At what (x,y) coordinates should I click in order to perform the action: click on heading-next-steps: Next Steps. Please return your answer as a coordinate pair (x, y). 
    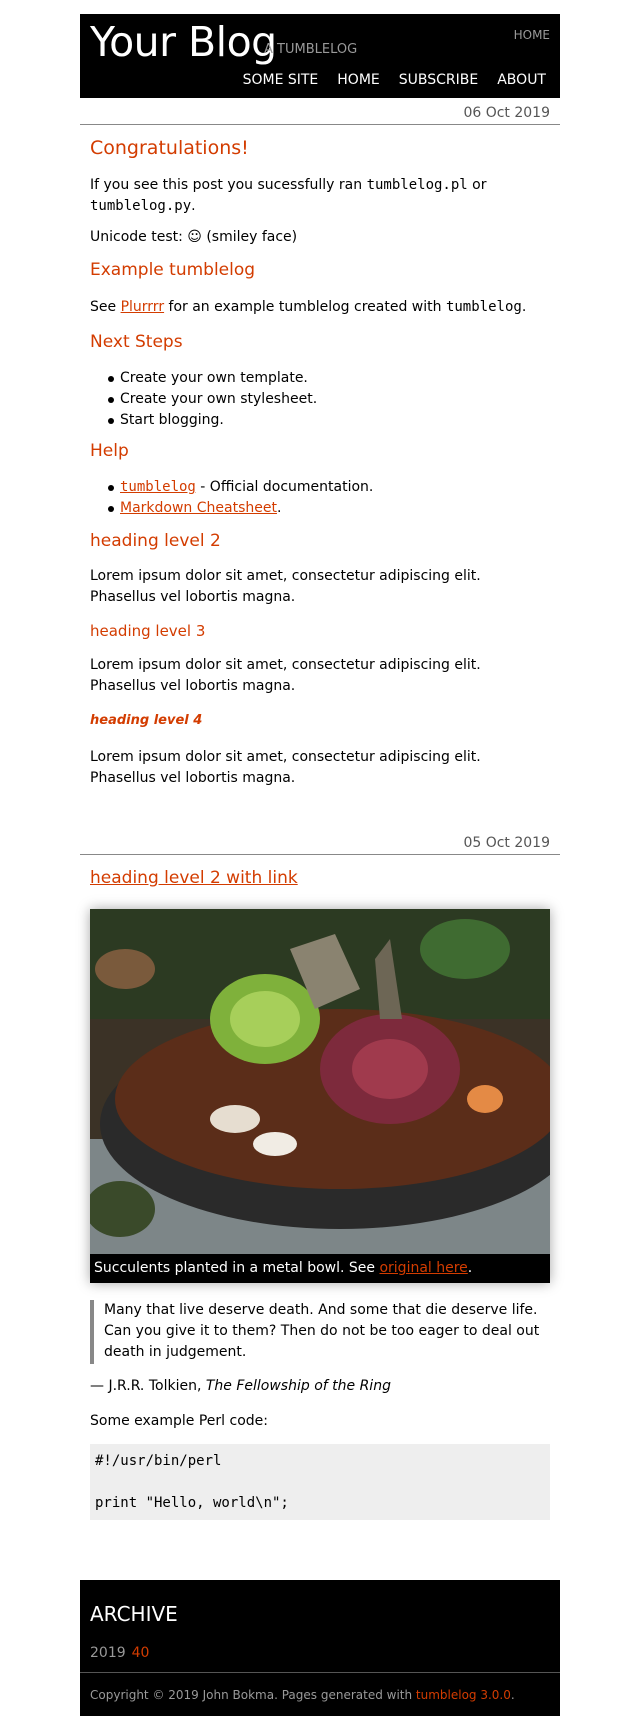
    Looking at the image, I should click on (136, 342).